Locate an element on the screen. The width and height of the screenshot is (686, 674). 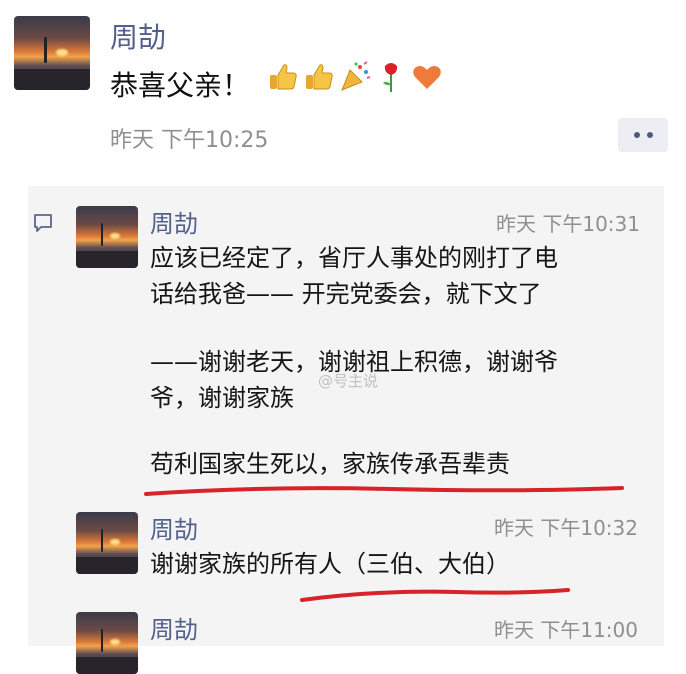
comment-line: 谢谢家族的所有人（三伯、大伯） is located at coordinates (330, 564).